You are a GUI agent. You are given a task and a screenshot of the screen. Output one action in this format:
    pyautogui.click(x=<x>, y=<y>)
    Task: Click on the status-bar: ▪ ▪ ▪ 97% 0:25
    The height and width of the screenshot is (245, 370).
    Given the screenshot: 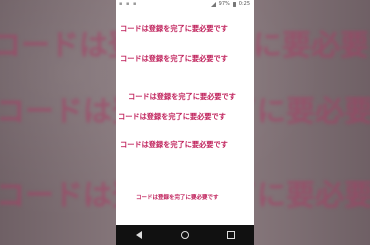 What is the action you would take?
    pyautogui.click(x=185, y=5)
    